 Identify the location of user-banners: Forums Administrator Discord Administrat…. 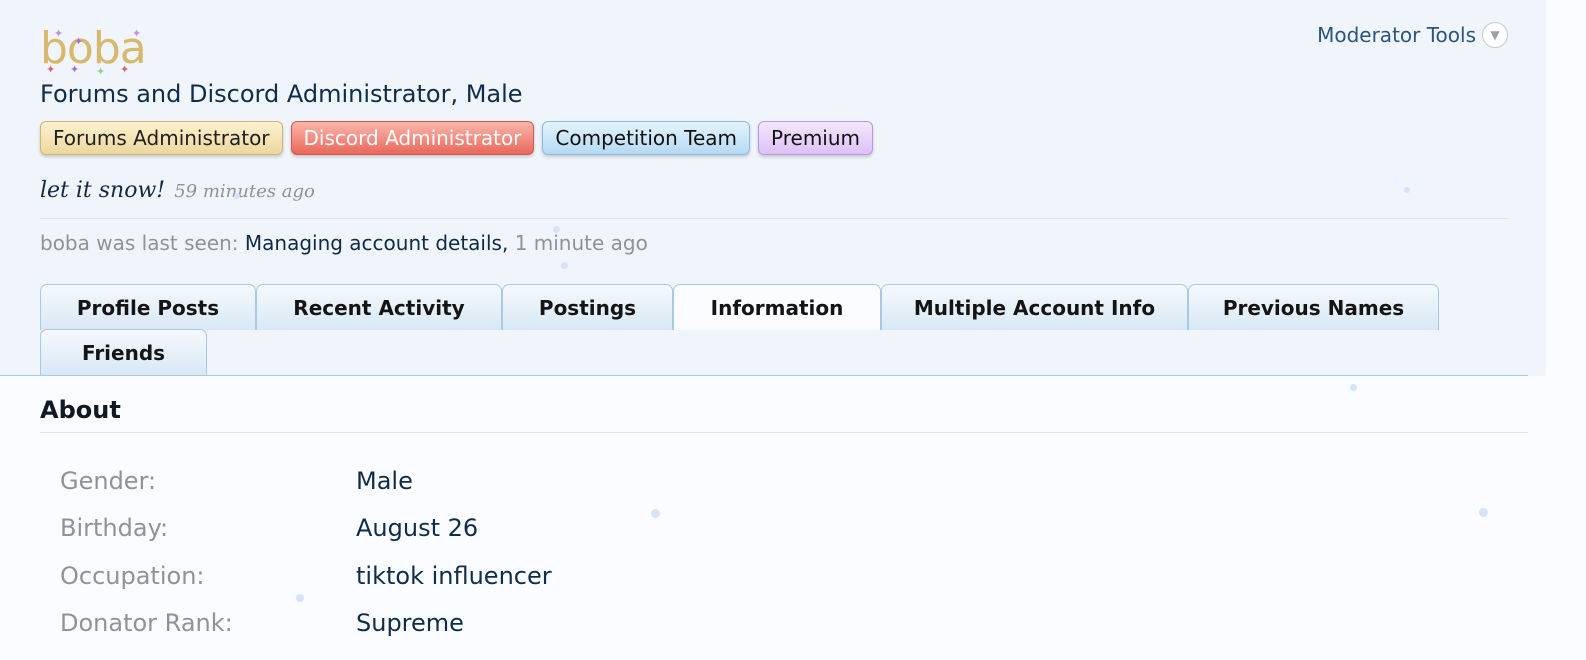
(457, 138).